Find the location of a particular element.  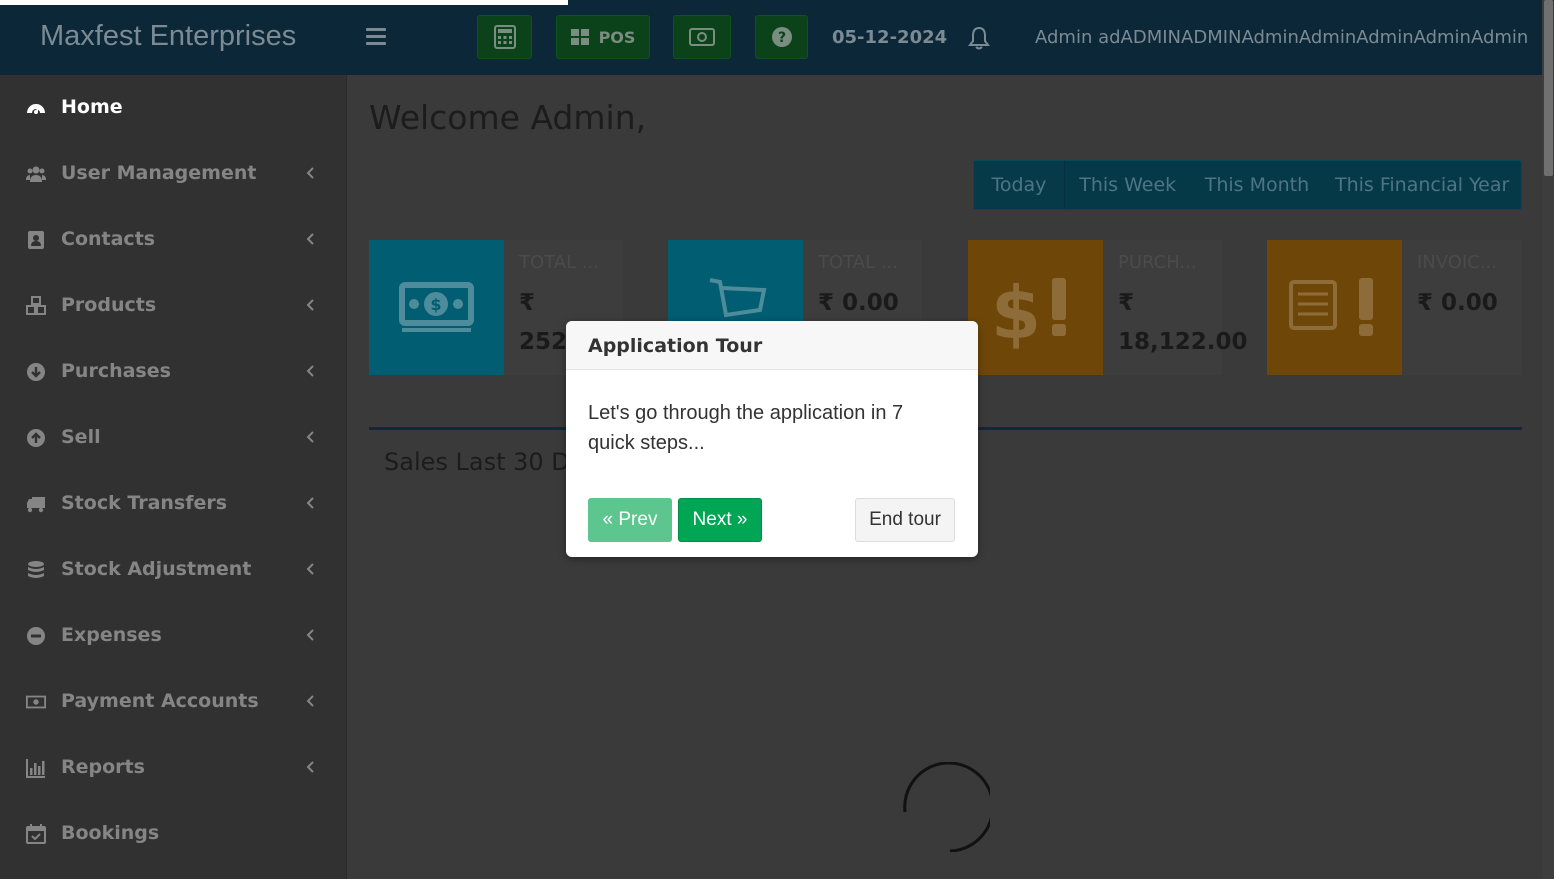

sidebar-item-label: Products is located at coordinates (109, 305).